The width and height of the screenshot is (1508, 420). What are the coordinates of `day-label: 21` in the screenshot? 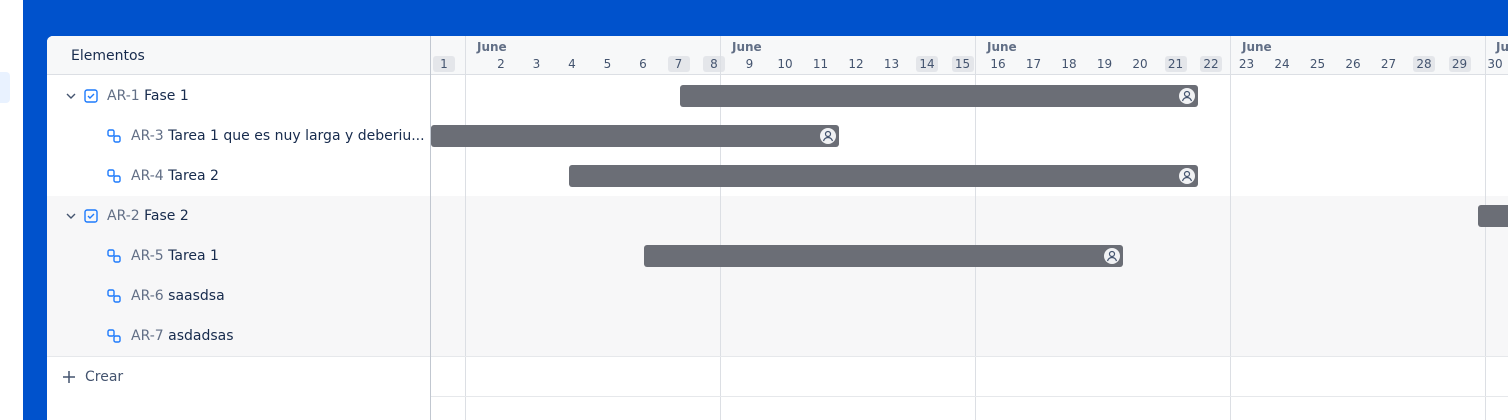 It's located at (1175, 64).